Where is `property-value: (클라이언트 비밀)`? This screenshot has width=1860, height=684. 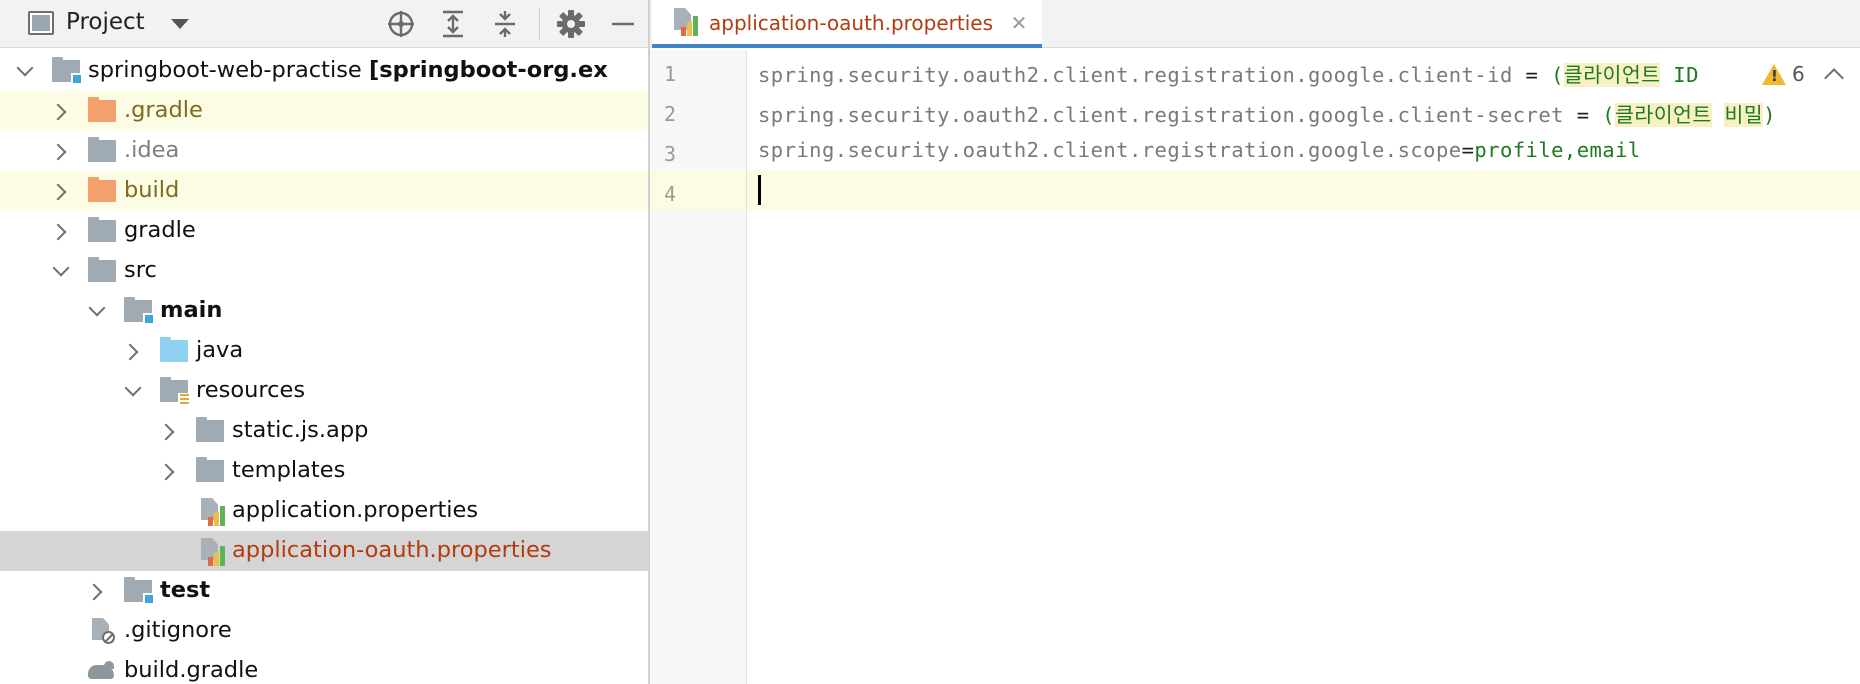
property-value: (클라이언트 비밀) is located at coordinates (1689, 115).